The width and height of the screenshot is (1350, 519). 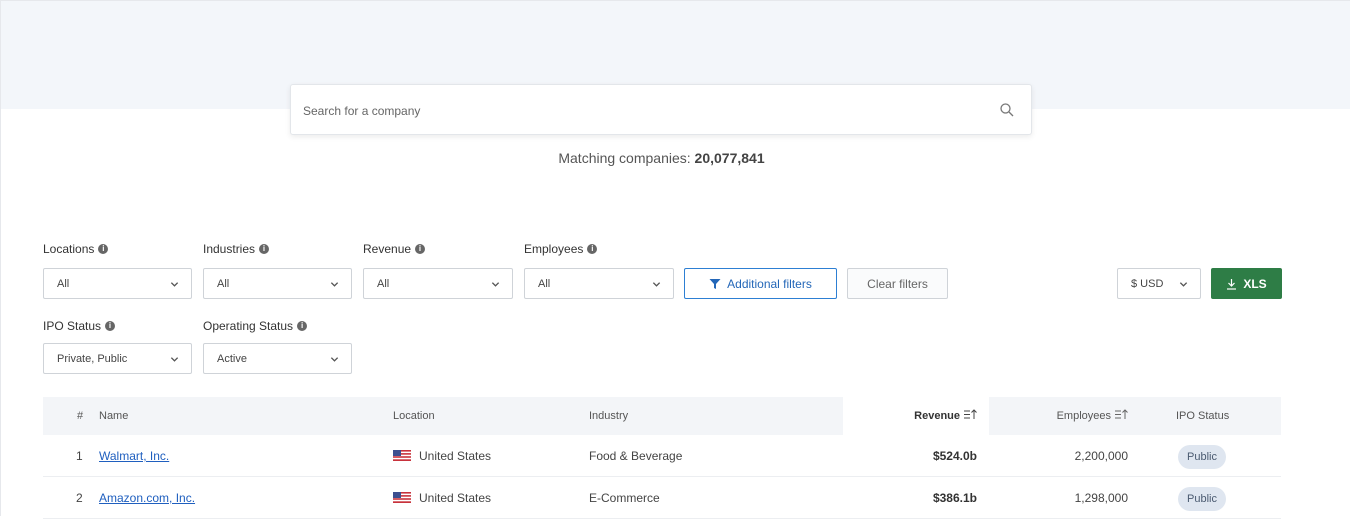 I want to click on row-rank: 2, so click(x=79, y=498).